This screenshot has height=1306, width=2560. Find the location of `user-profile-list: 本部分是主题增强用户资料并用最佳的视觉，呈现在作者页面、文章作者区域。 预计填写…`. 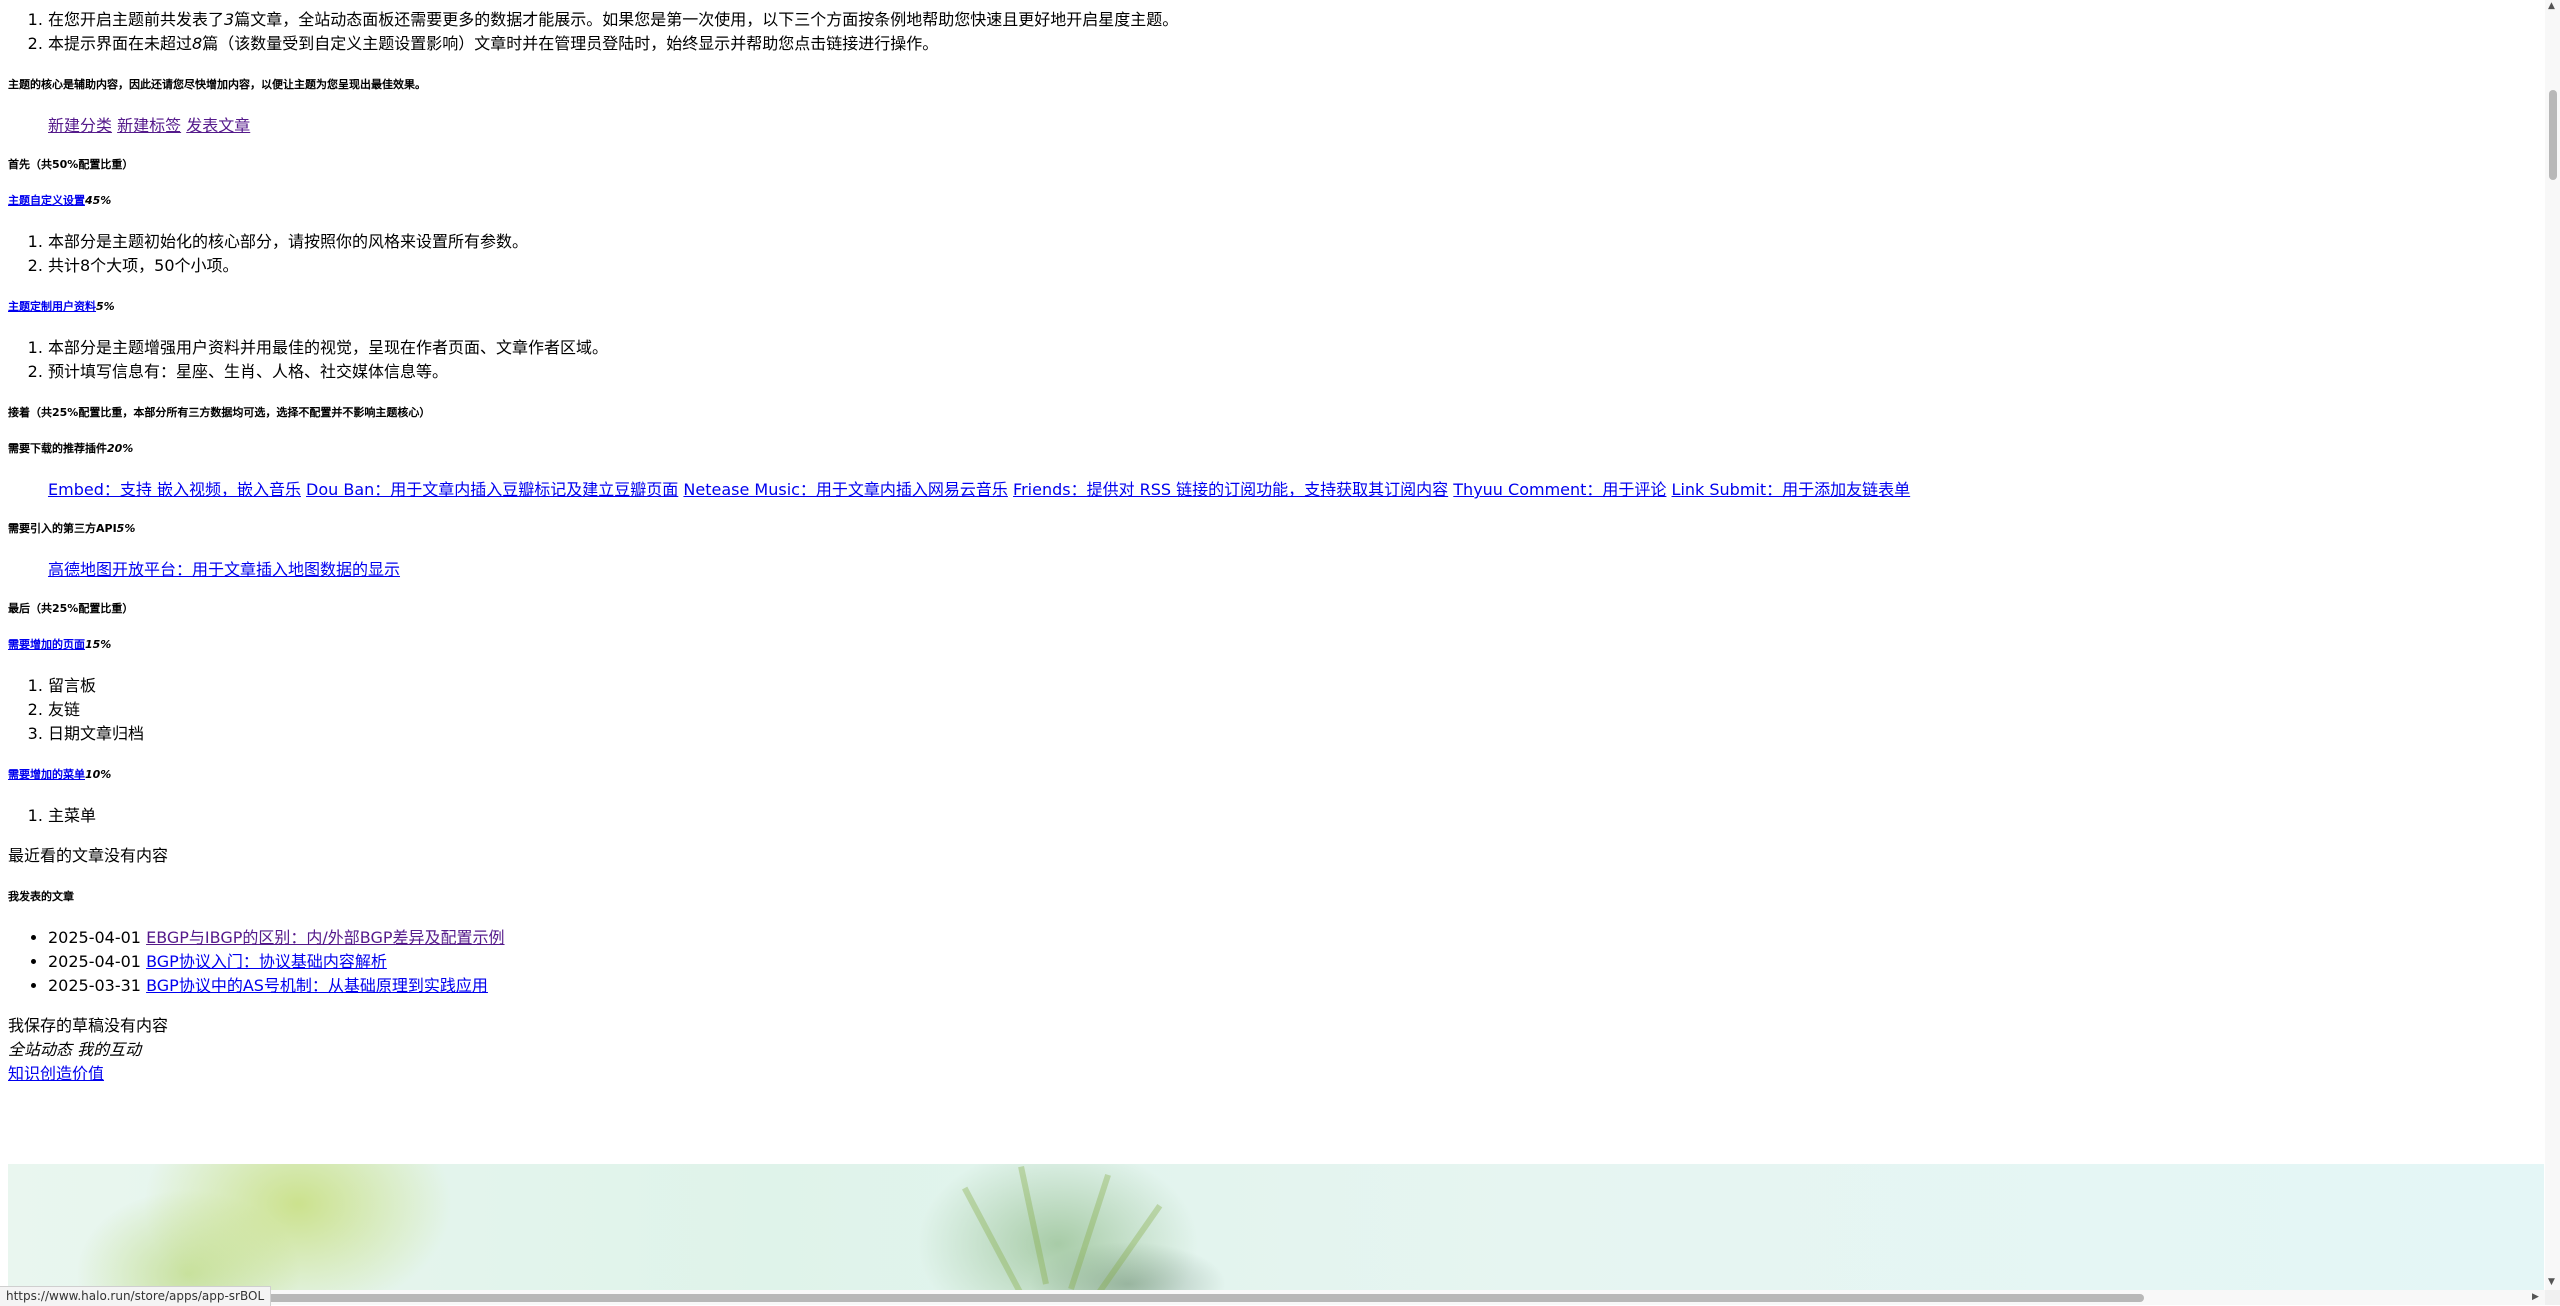

user-profile-list: 本部分是主题增强用户资料并用最佳的视觉，呈现在作者页面、文章作者区域。 预计填写… is located at coordinates (1273, 360).